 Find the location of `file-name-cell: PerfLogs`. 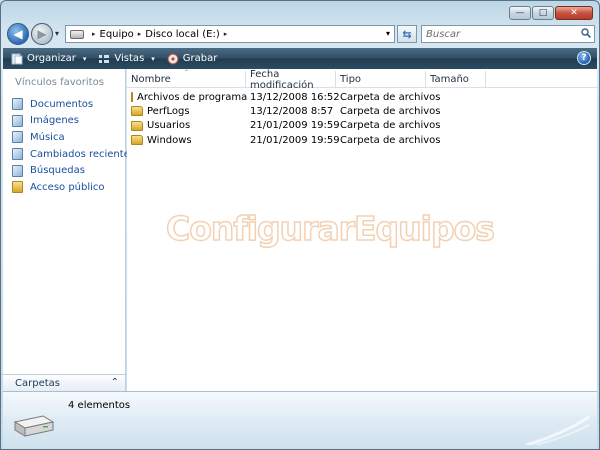

file-name-cell: PerfLogs is located at coordinates (186, 111).